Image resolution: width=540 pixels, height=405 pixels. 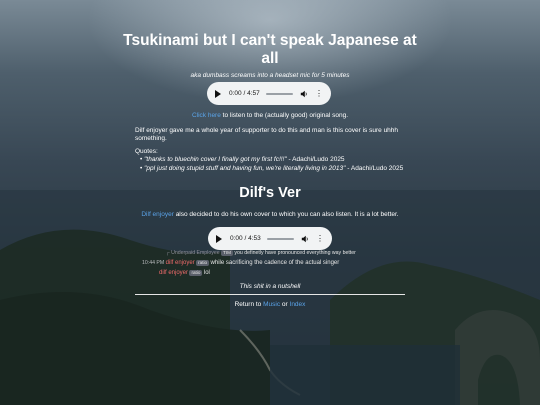 What do you see at coordinates (270, 294) in the screenshot?
I see `divider` at bounding box center [270, 294].